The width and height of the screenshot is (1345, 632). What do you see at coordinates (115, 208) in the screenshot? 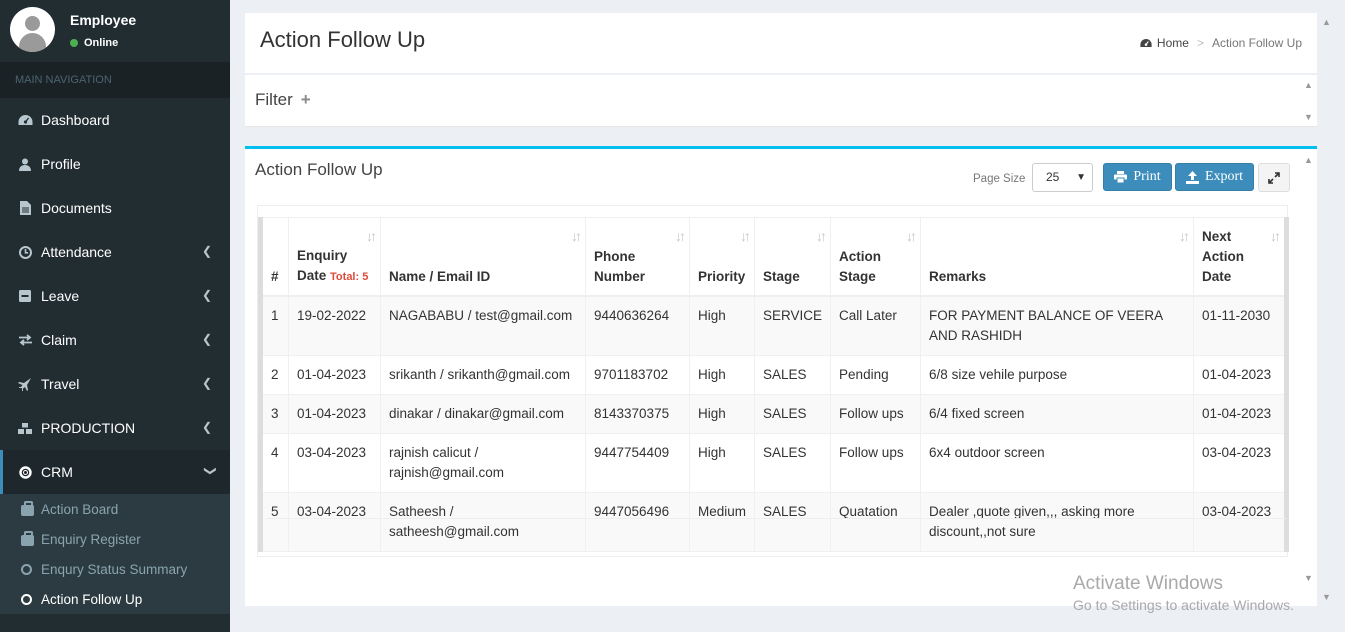
I see `sidebar-item-documents: Documents` at bounding box center [115, 208].